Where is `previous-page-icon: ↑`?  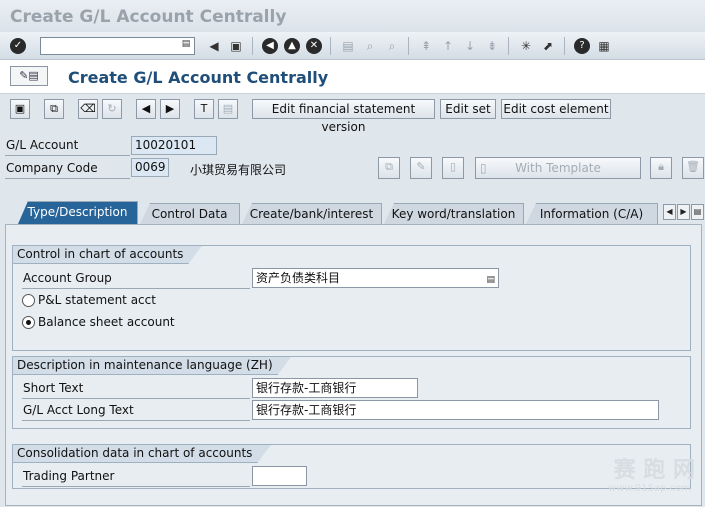
previous-page-icon: ↑ is located at coordinates (448, 46).